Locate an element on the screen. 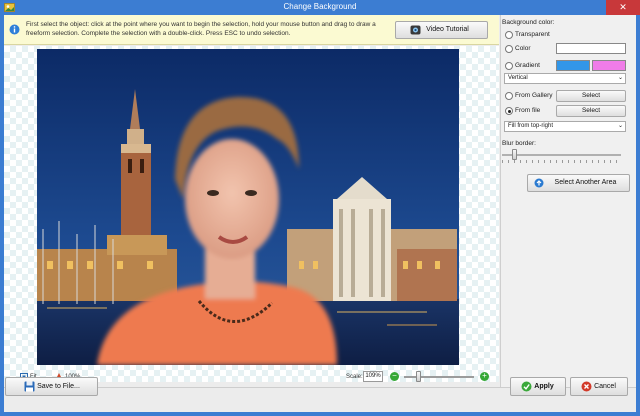  title-bar: Change Background ✕ is located at coordinates (320, 7).